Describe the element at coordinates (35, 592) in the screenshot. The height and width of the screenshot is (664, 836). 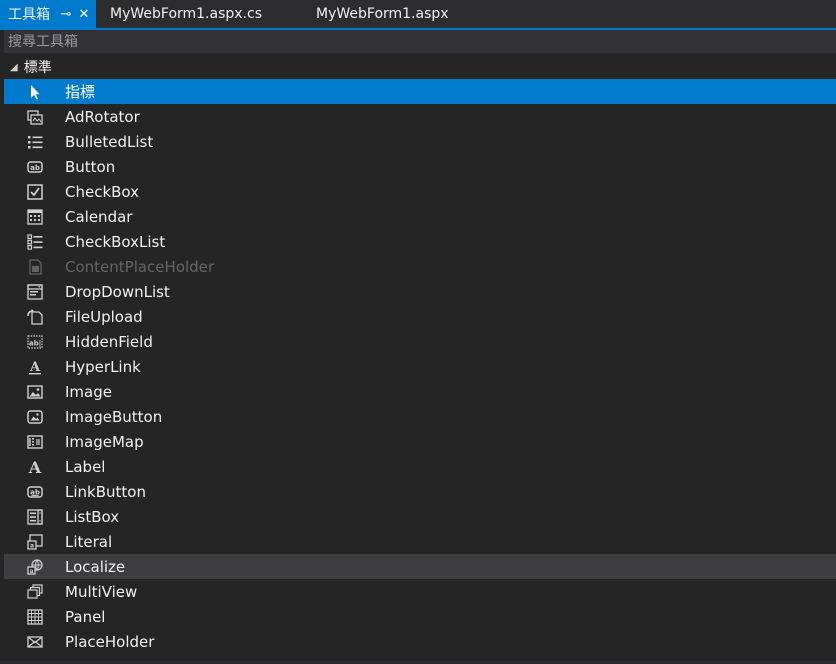
I see `multiview-icon` at that location.